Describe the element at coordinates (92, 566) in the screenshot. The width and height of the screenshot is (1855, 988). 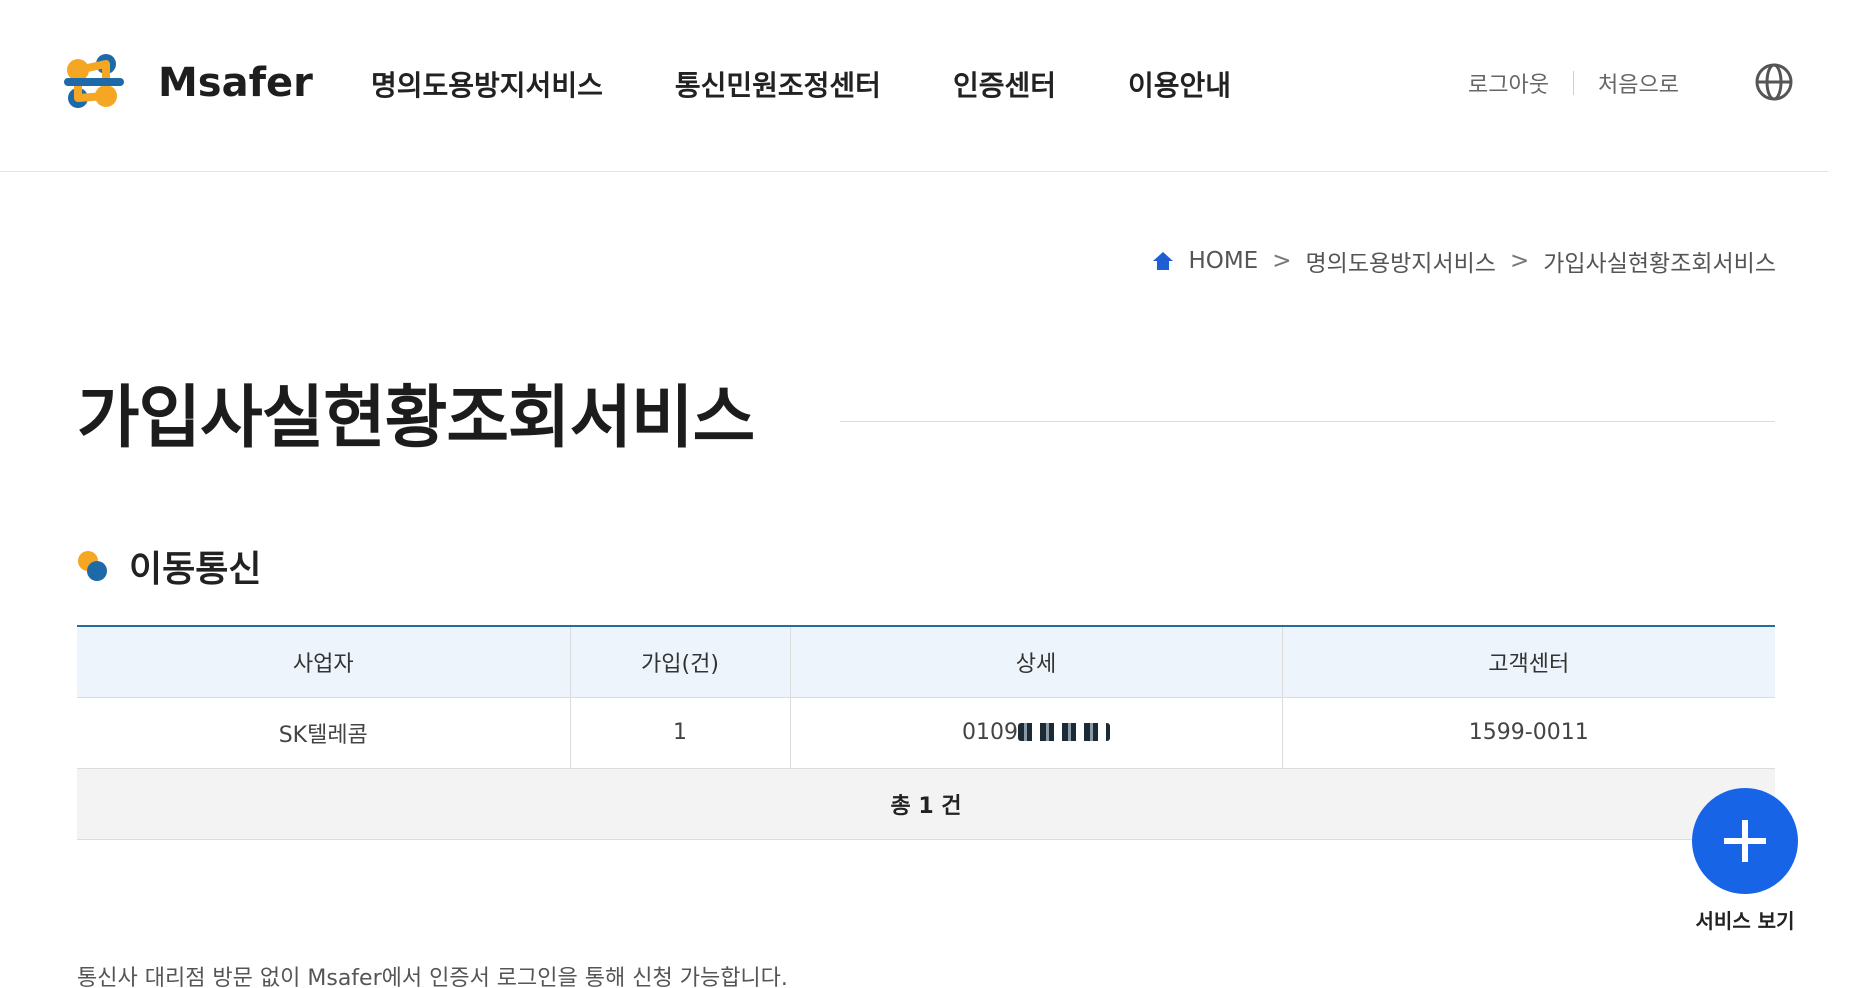
I see `section-bullet-icon` at that location.